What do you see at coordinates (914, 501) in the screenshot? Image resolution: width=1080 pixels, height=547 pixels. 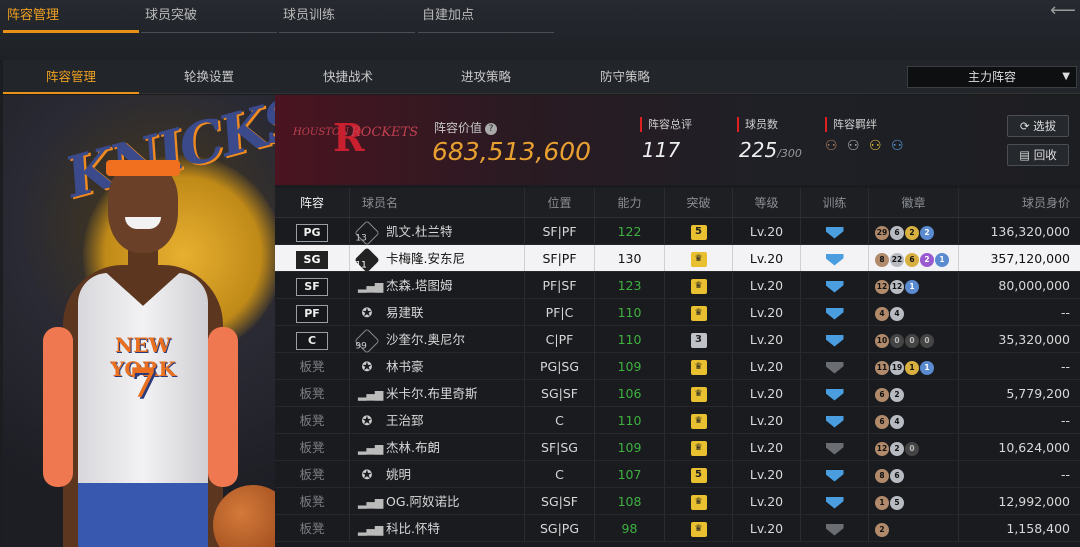 I see `badges-cell: 15` at bounding box center [914, 501].